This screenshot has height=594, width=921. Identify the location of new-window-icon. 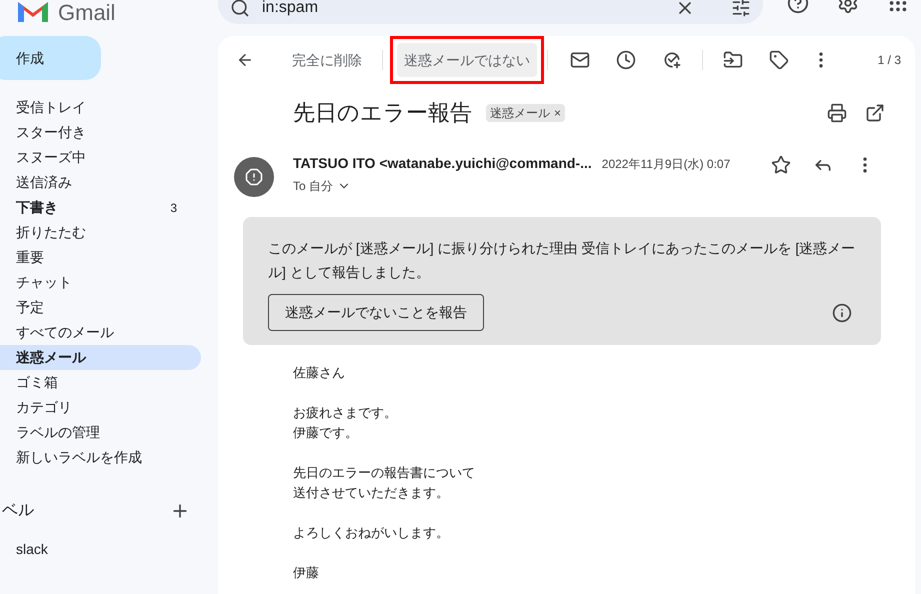
(875, 112).